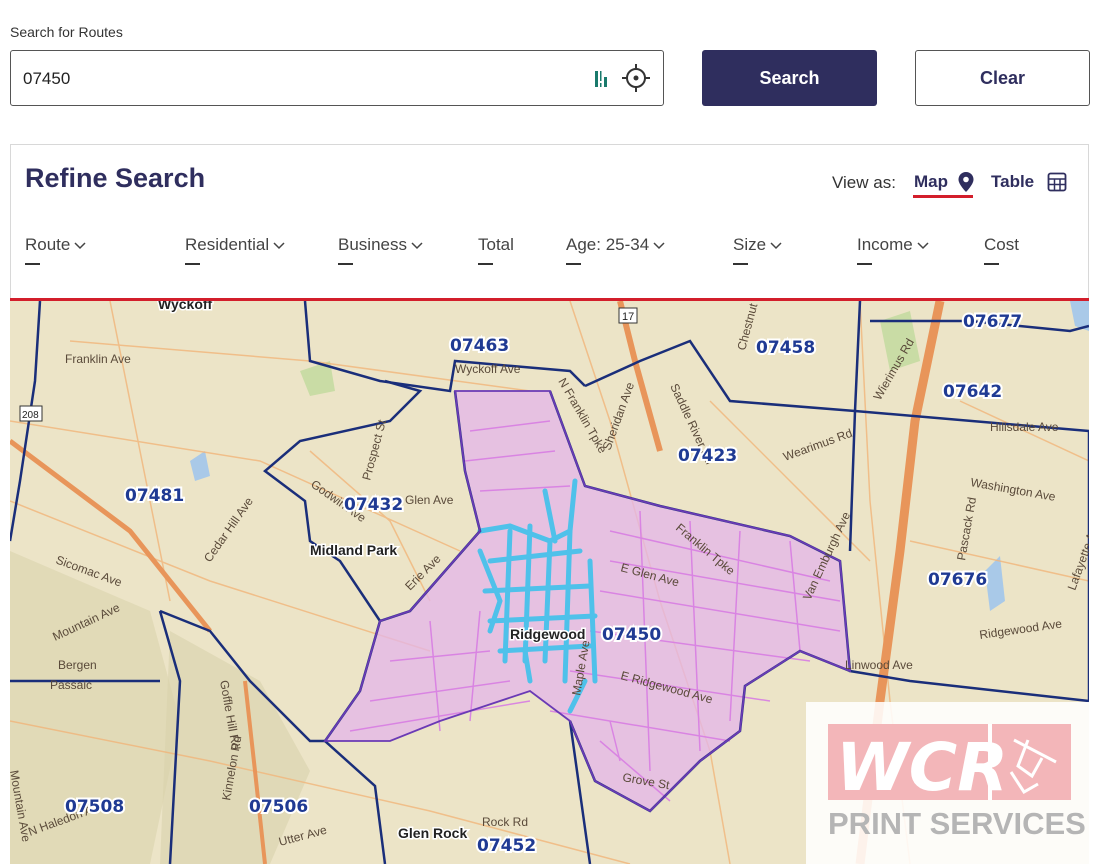  Describe the element at coordinates (353, 550) in the screenshot. I see `place-label: Midland Park` at that location.